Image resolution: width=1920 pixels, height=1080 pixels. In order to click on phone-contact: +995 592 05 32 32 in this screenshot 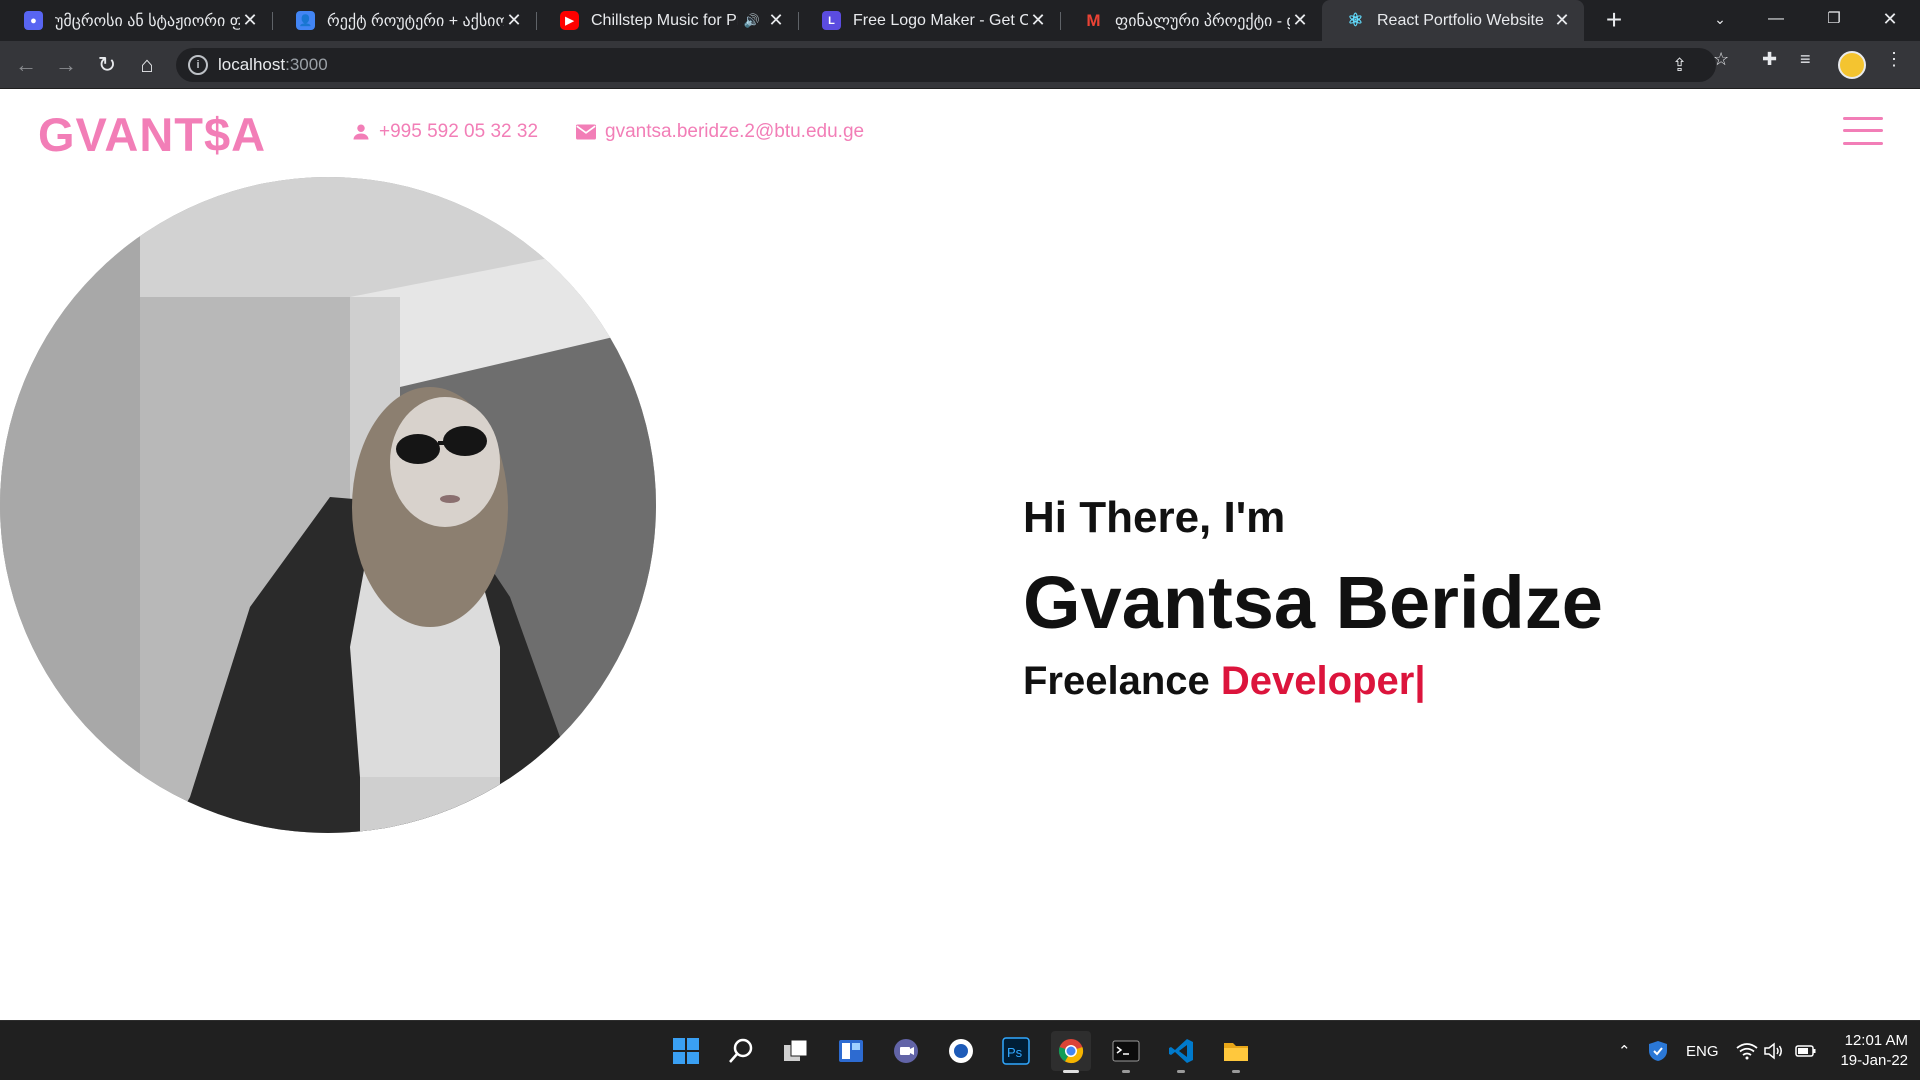, I will do `click(445, 132)`.